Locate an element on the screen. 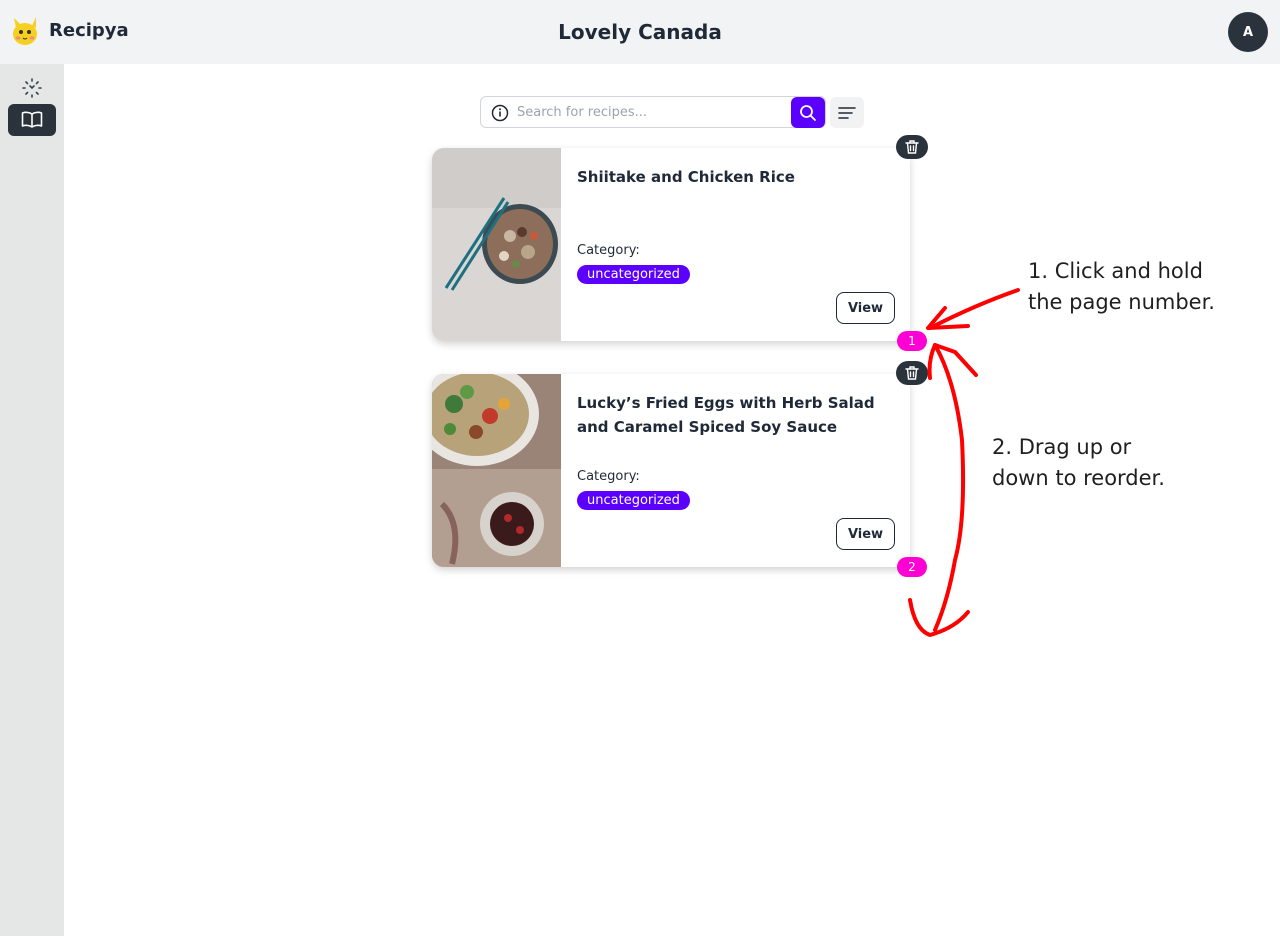 The height and width of the screenshot is (936, 1280). recipe-title: Shiitake and Chicken Rice is located at coordinates (739, 177).